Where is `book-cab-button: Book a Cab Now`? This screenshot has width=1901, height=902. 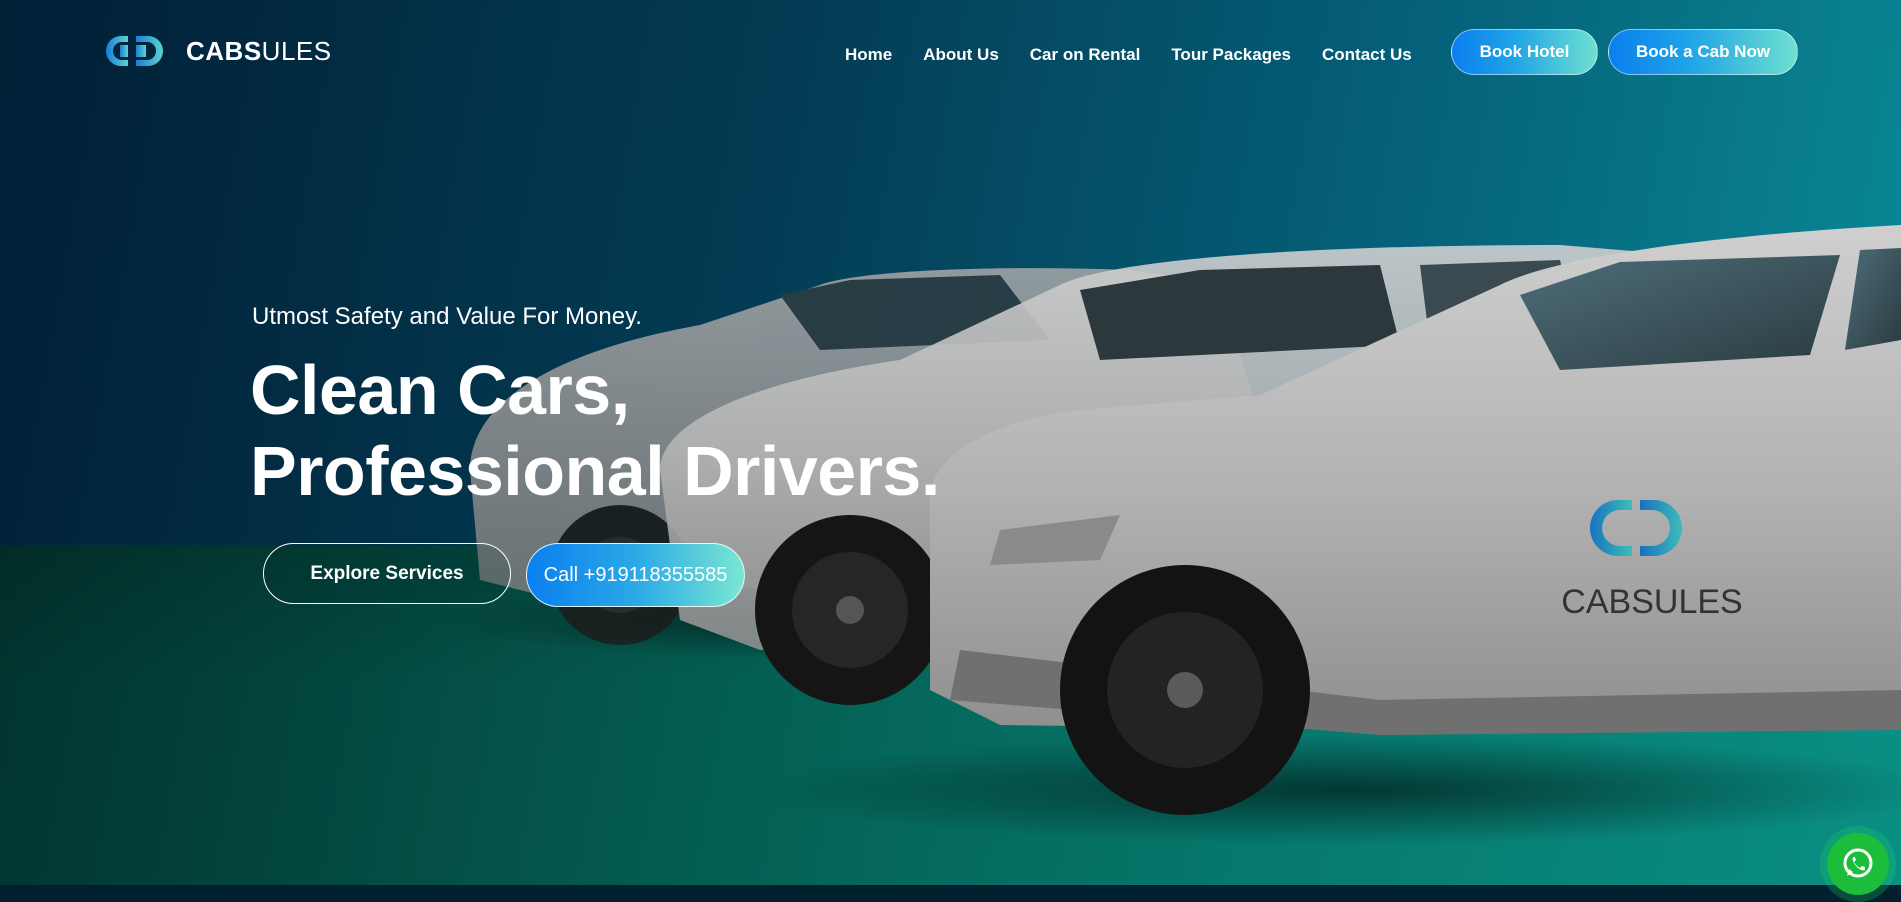 book-cab-button: Book a Cab Now is located at coordinates (1703, 52).